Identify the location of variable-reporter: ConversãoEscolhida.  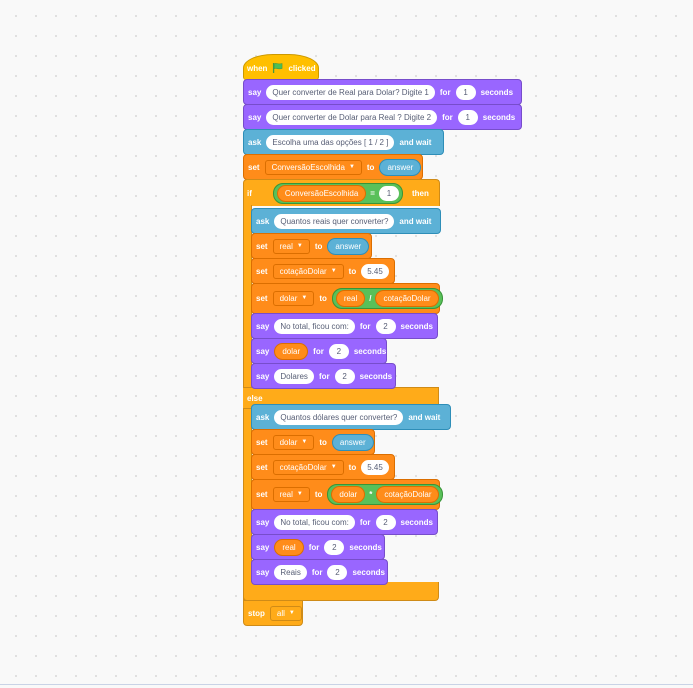
(321, 193).